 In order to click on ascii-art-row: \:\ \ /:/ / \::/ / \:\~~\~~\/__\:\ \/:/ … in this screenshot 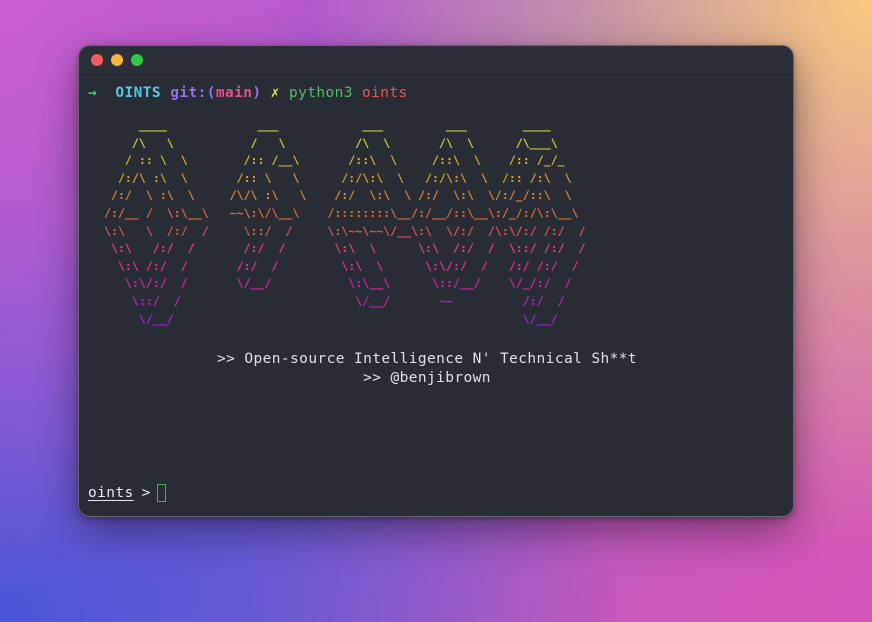, I will do `click(344, 230)`.